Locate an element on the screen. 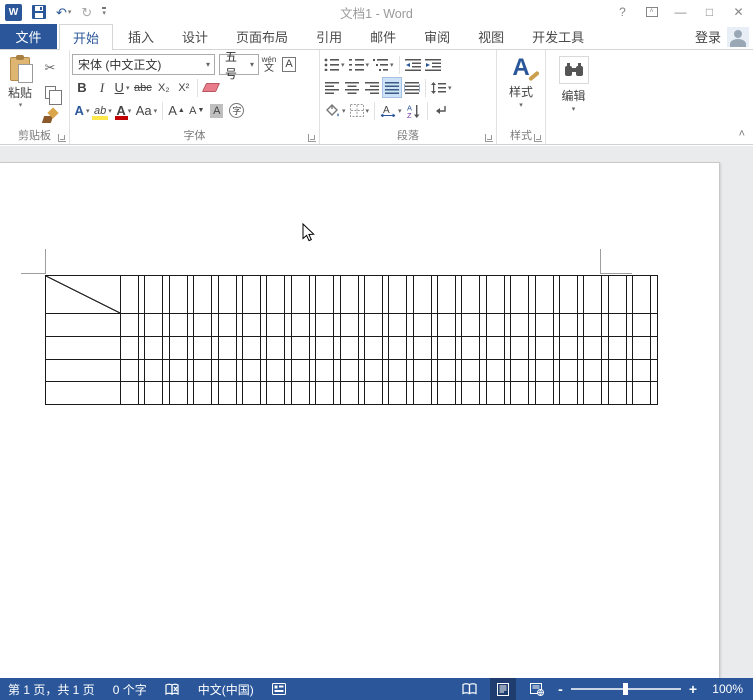  styles-dialog-launcher is located at coordinates (538, 138).